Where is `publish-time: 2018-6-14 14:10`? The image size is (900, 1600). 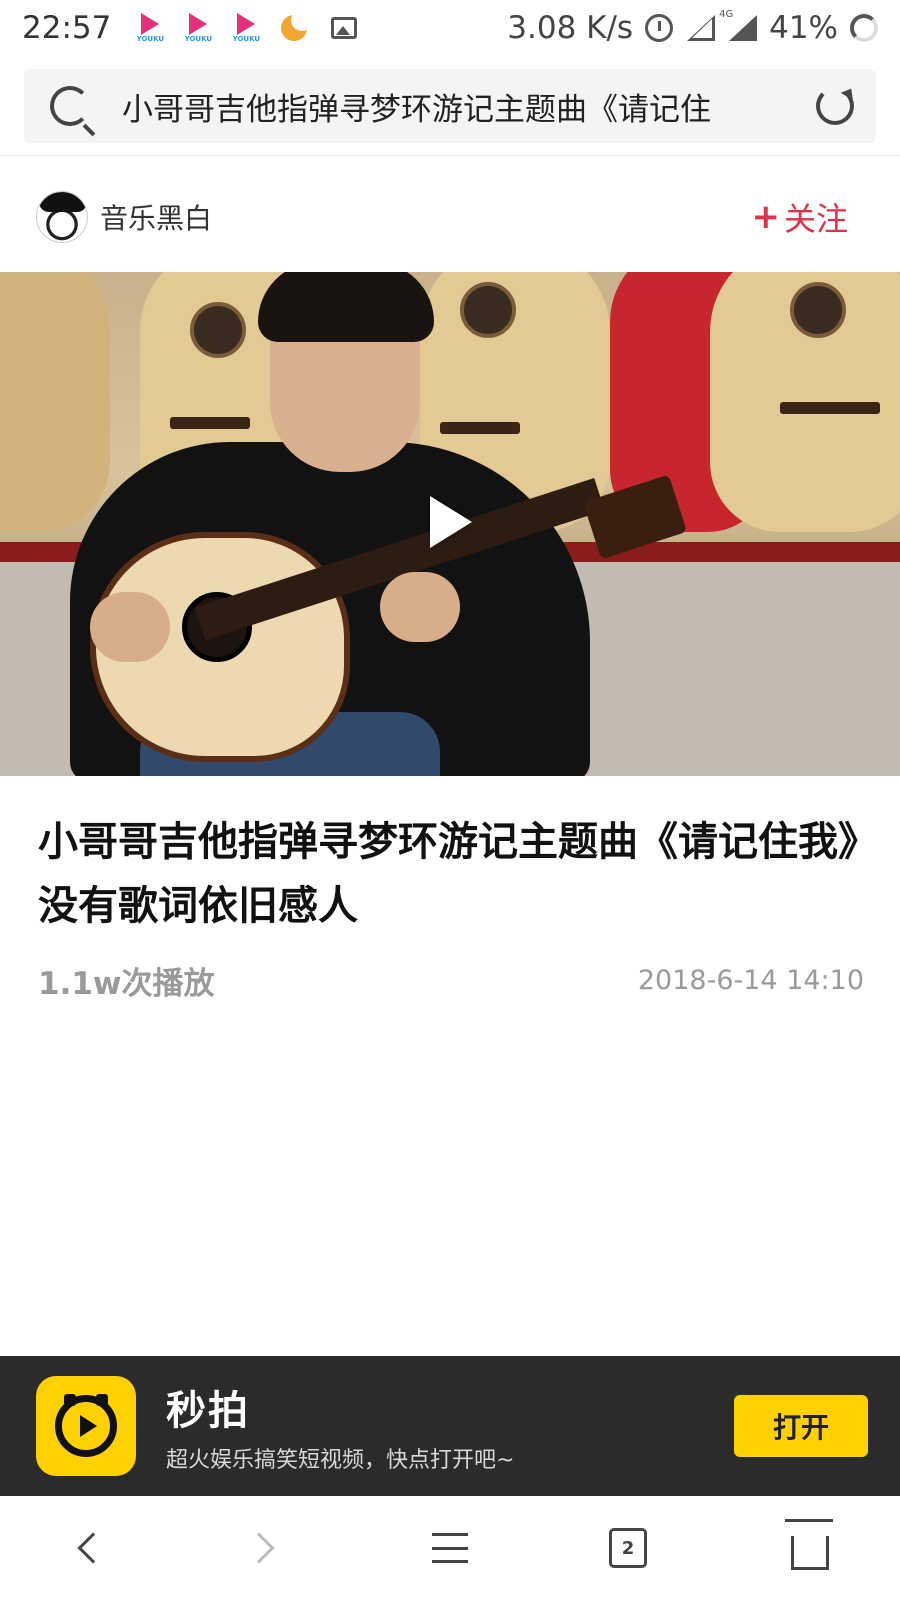 publish-time: 2018-6-14 14:10 is located at coordinates (750, 980).